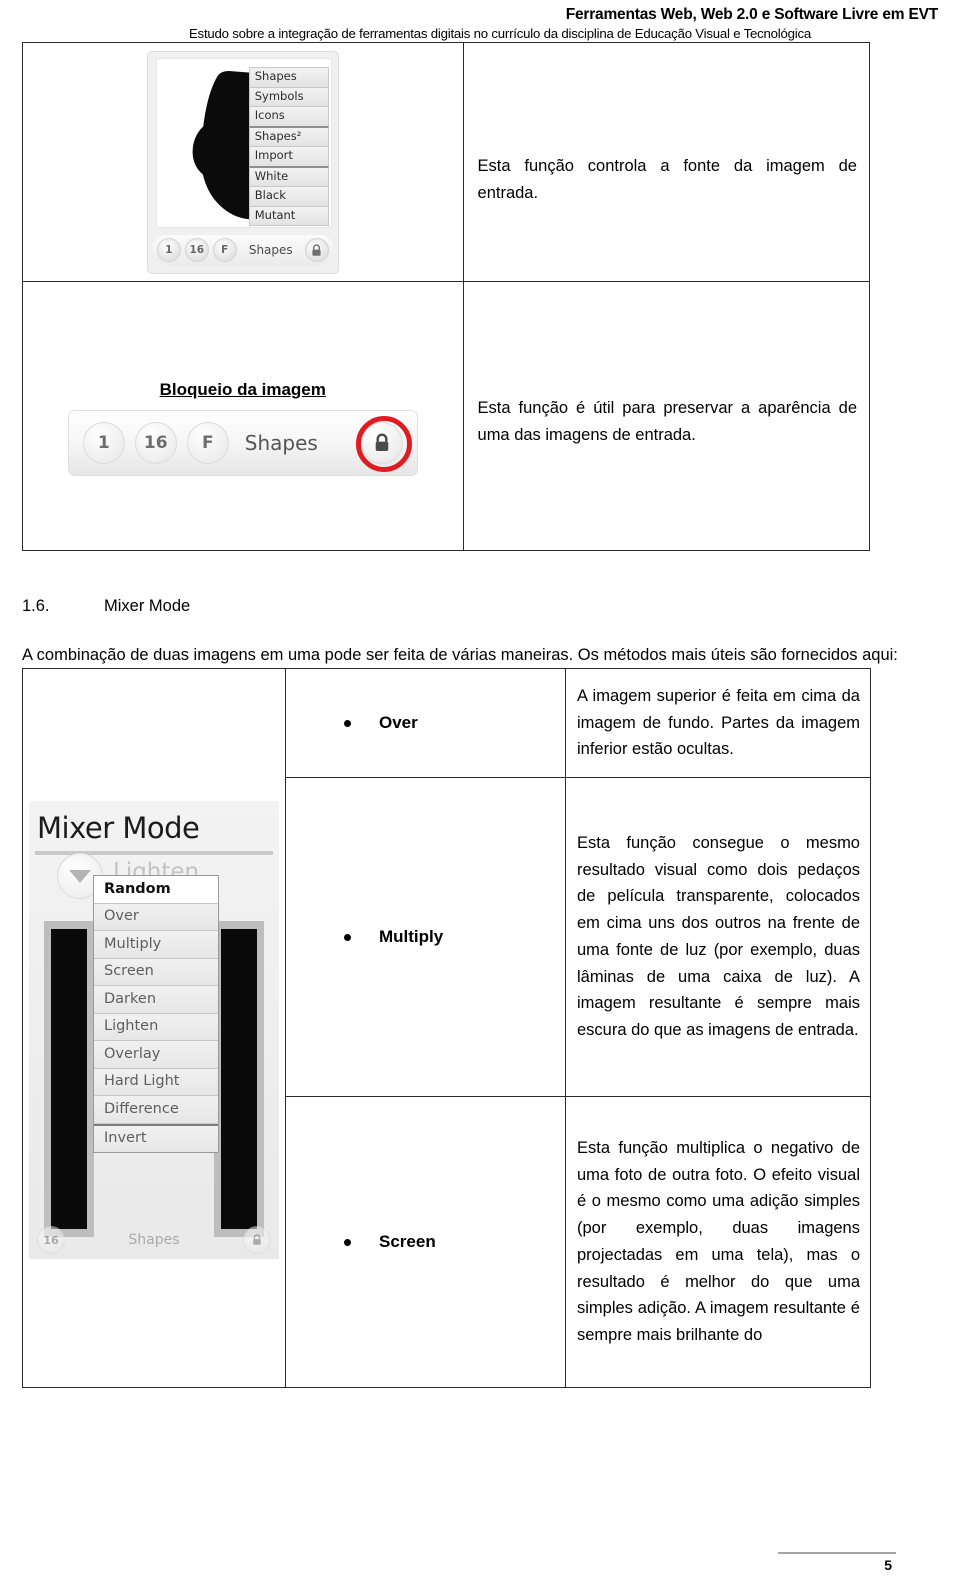  What do you see at coordinates (288, 96) in the screenshot?
I see `menu-item-symbols: Symbols` at bounding box center [288, 96].